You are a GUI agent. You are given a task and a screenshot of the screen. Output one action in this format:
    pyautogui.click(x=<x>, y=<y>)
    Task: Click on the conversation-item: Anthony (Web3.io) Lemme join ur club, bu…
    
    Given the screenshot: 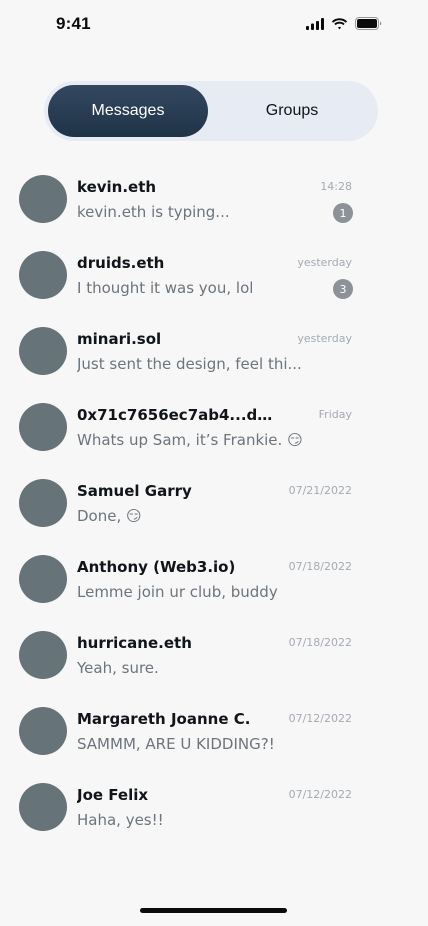 What is the action you would take?
    pyautogui.click(x=214, y=578)
    